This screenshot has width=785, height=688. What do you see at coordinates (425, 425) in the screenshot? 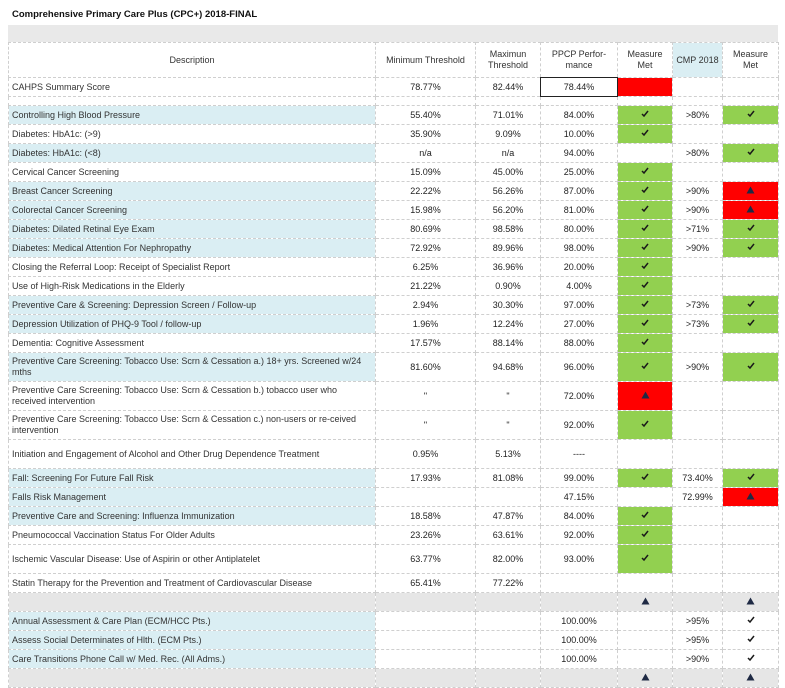
I see `min-threshold-cell: "` at bounding box center [425, 425].